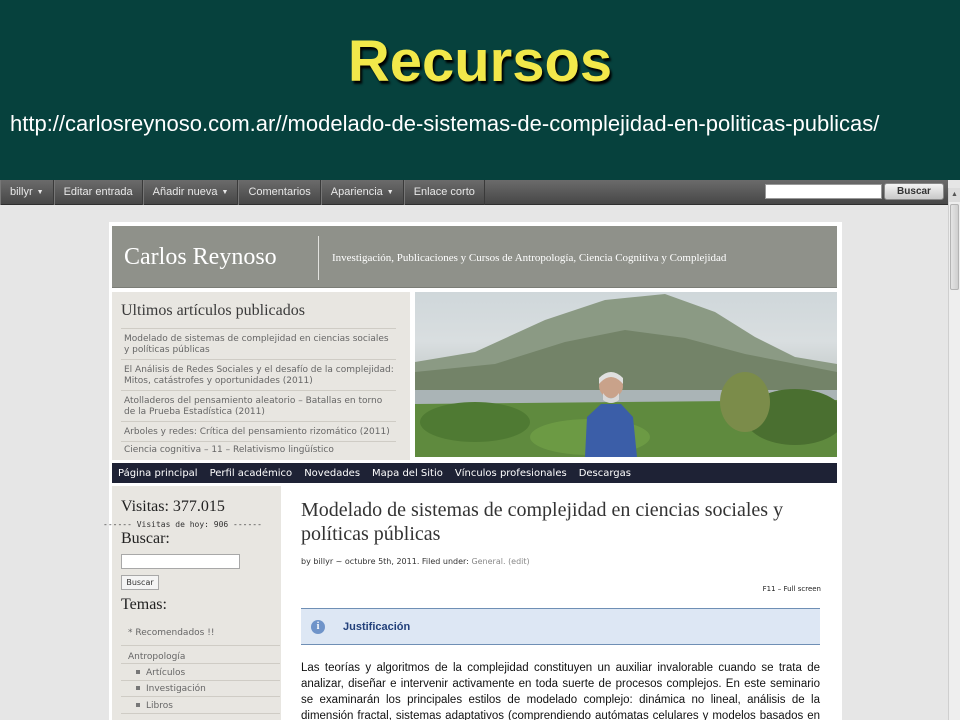  What do you see at coordinates (182, 524) in the screenshot?
I see `visits-today: ------ Visitas de hoy: 906 ------` at bounding box center [182, 524].